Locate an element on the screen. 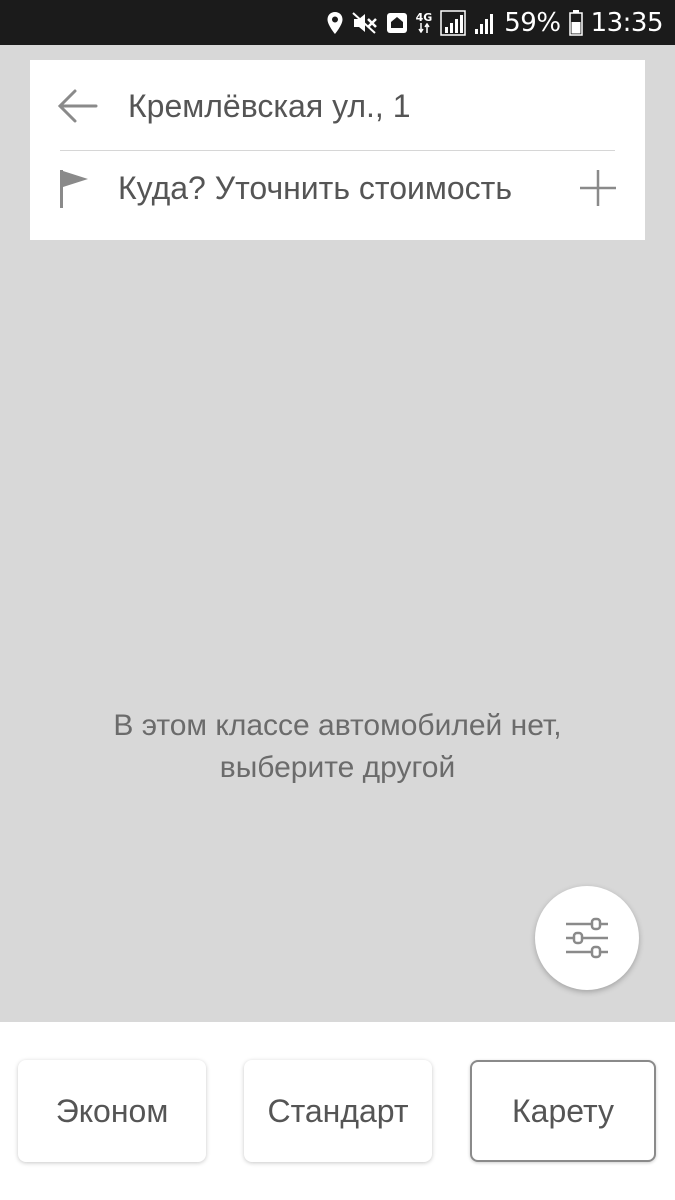 Image resolution: width=675 pixels, height=1200 pixels. car-class-panel: Эконом Стандарт Карету is located at coordinates (337, 1111).